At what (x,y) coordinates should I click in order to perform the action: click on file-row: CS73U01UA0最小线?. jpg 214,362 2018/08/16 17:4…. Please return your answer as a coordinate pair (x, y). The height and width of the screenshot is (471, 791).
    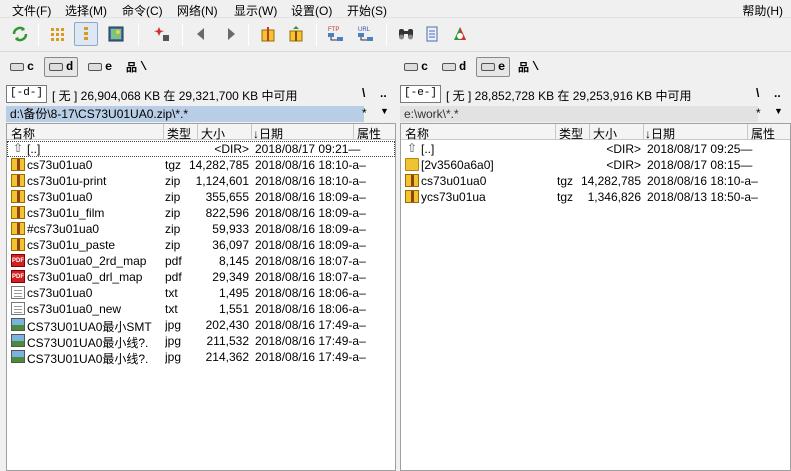
    Looking at the image, I should click on (201, 357).